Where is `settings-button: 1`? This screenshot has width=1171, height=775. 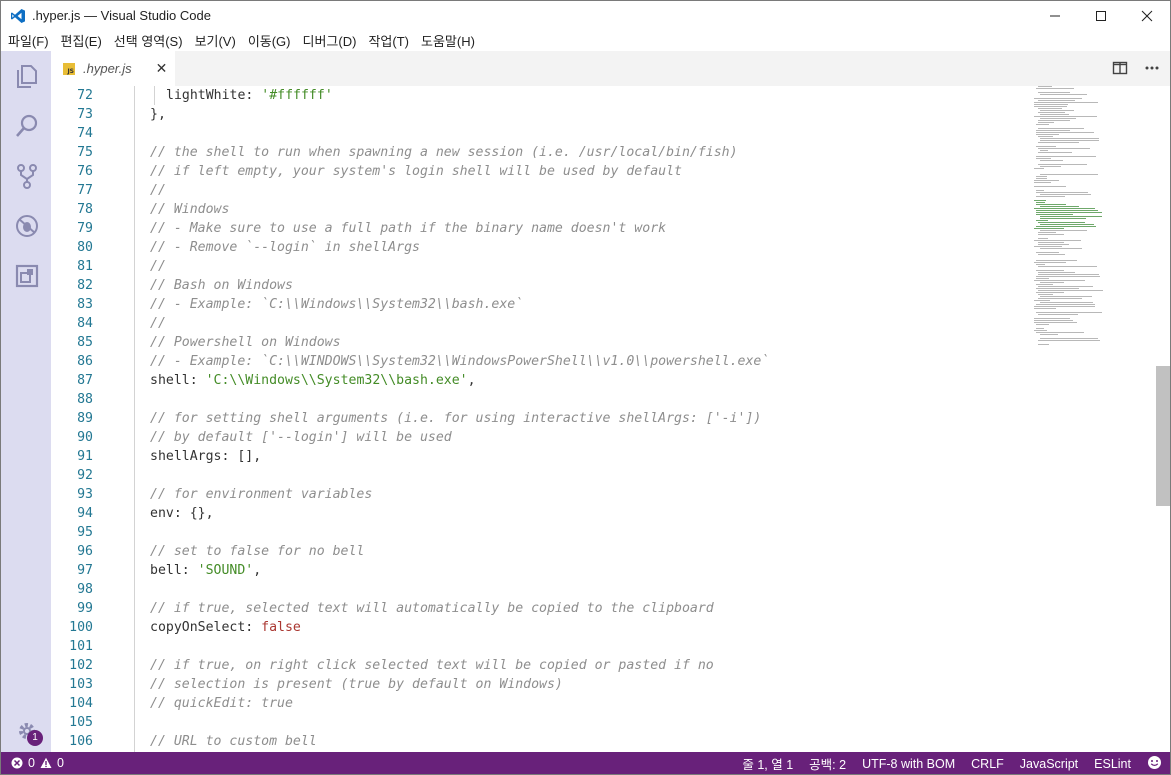 settings-button: 1 is located at coordinates (26, 731).